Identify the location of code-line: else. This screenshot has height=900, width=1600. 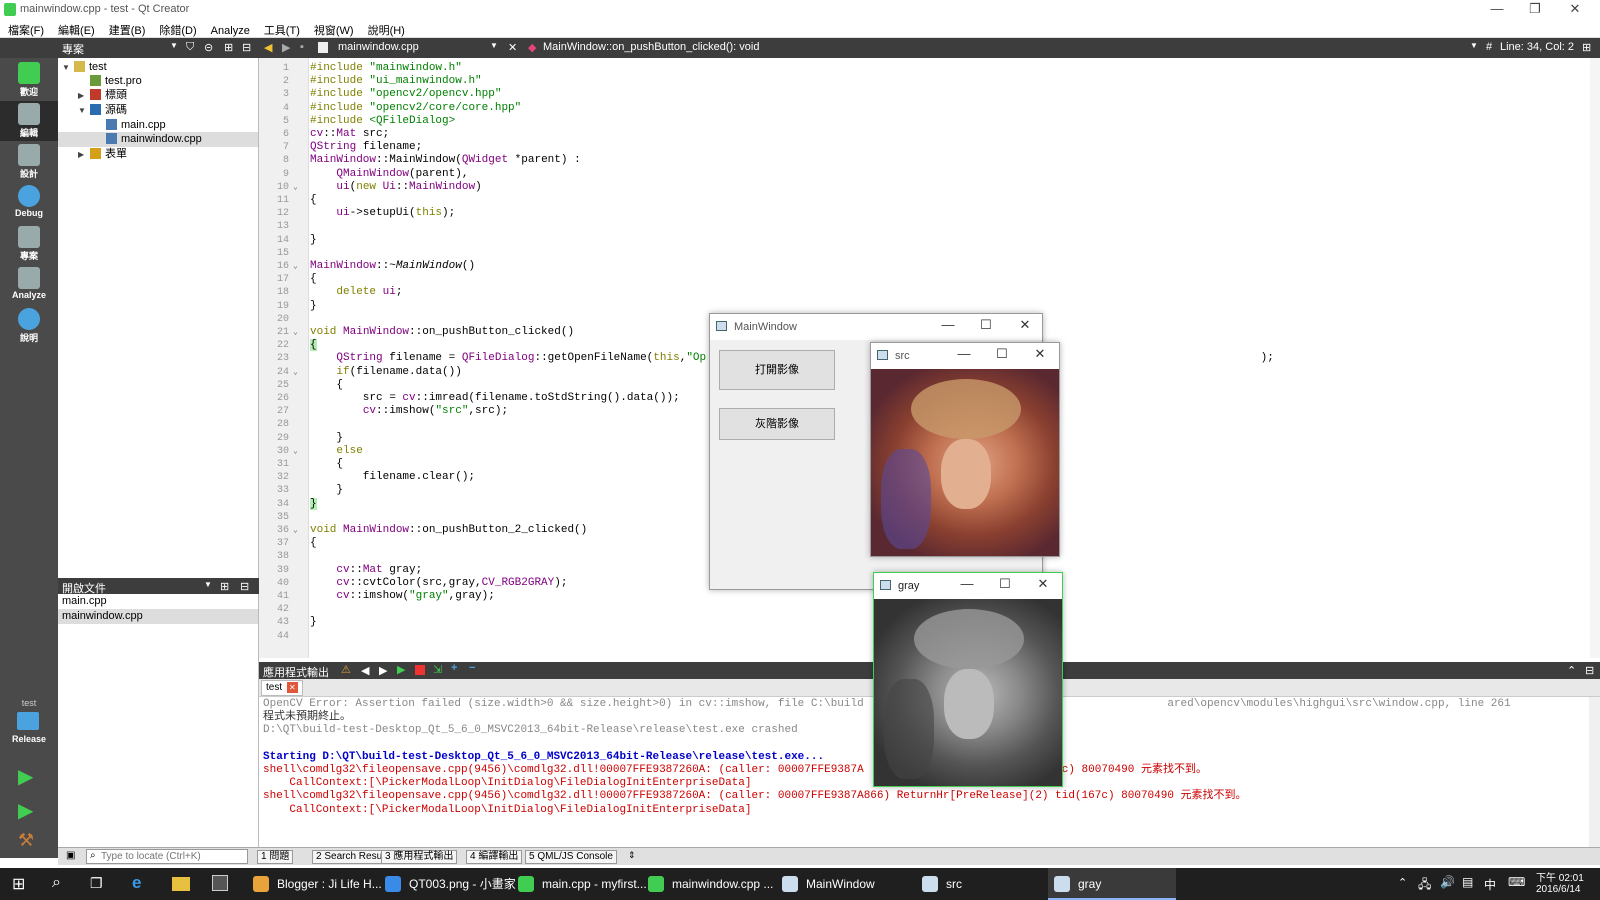
(336, 451).